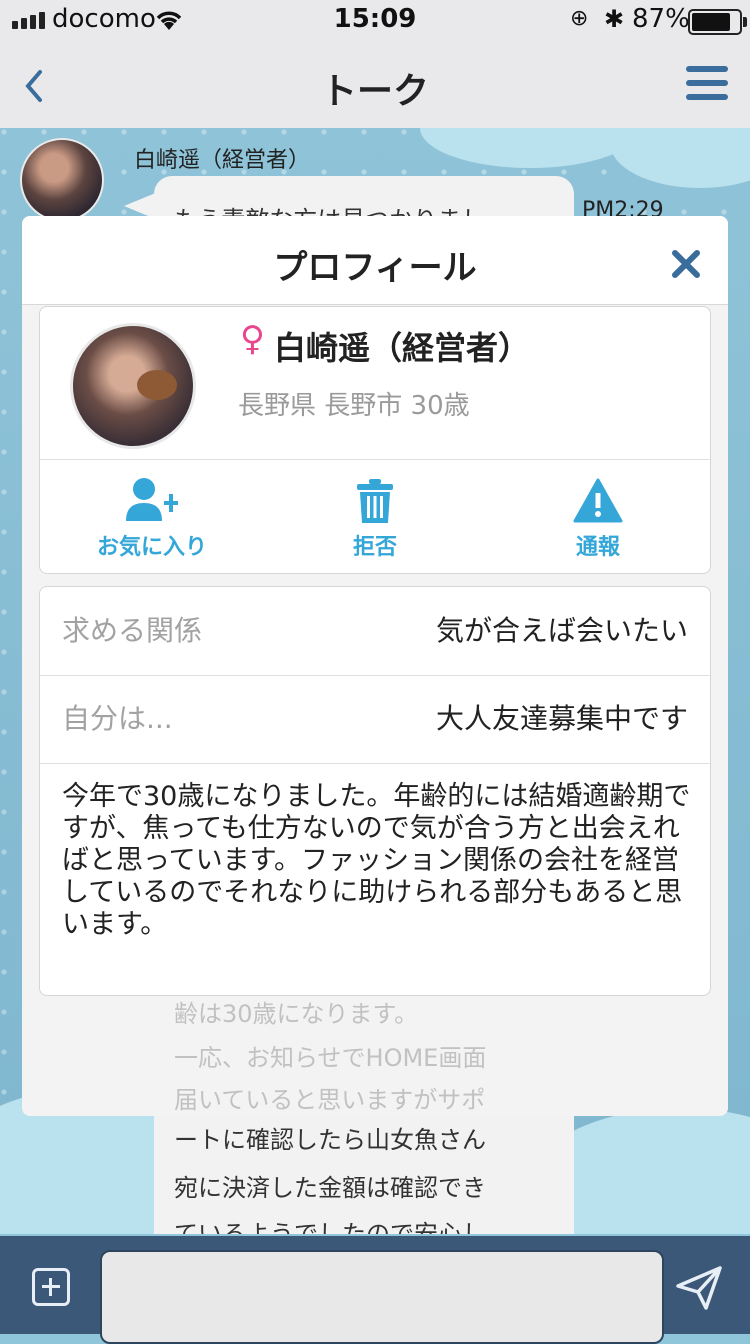  I want to click on add-user-icon, so click(152, 499).